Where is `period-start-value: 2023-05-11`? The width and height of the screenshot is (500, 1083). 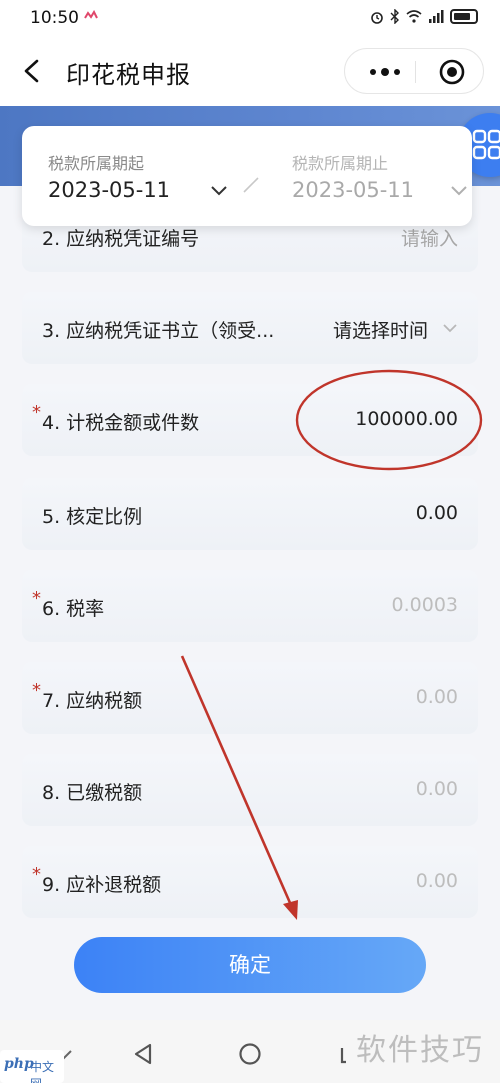 period-start-value: 2023-05-11 is located at coordinates (109, 190).